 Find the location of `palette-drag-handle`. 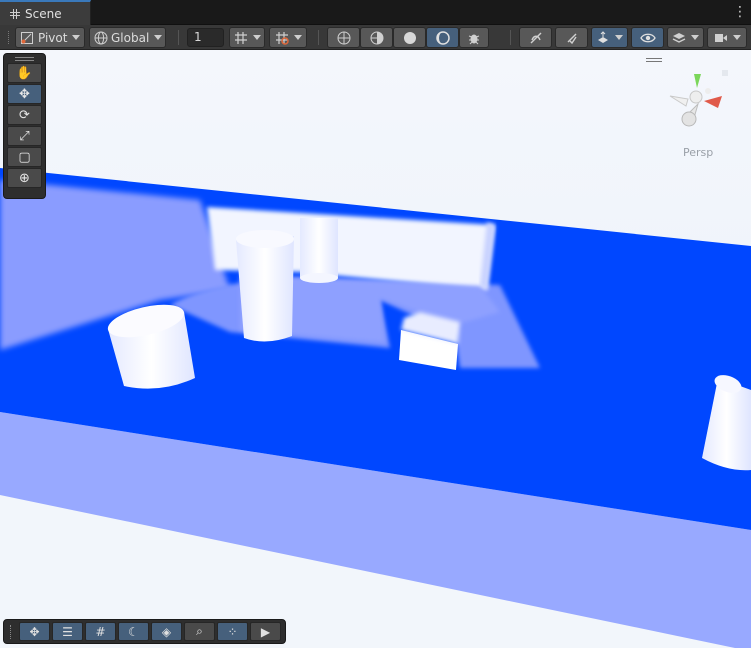

palette-drag-handle is located at coordinates (24, 59).